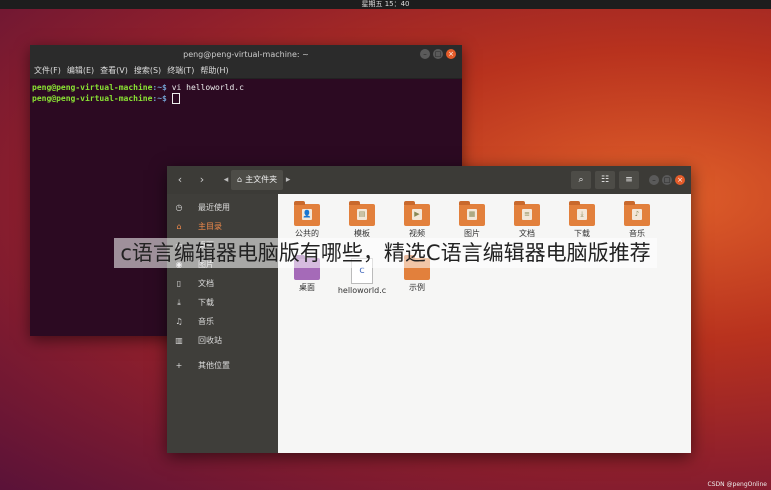 The height and width of the screenshot is (490, 771). Describe the element at coordinates (80, 71) in the screenshot. I see `menu-edit: 编辑(E)` at that location.